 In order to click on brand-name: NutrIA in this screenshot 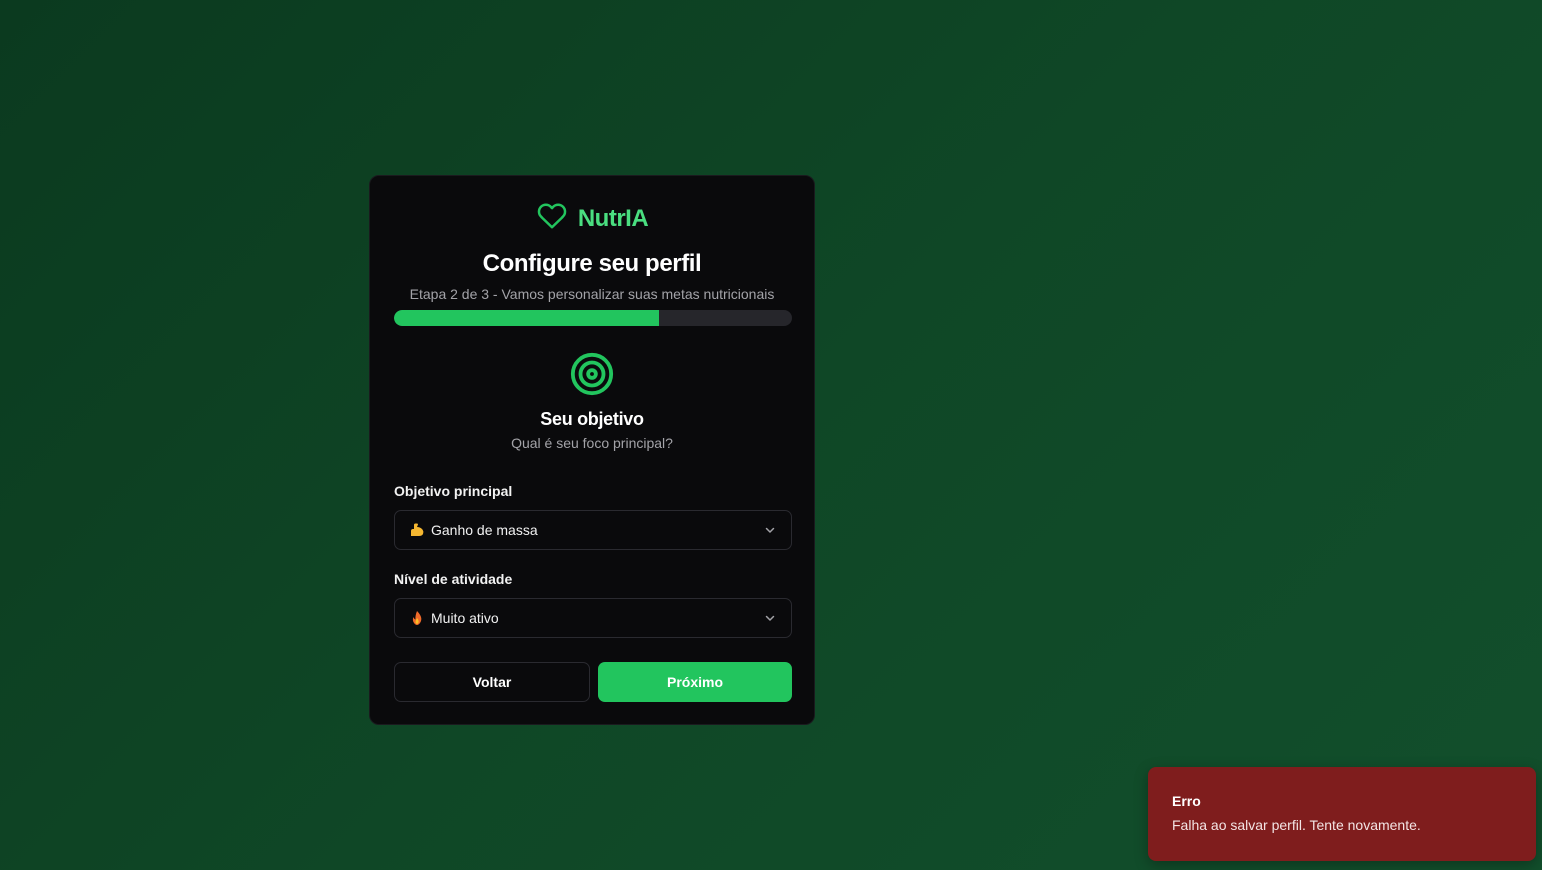, I will do `click(613, 218)`.